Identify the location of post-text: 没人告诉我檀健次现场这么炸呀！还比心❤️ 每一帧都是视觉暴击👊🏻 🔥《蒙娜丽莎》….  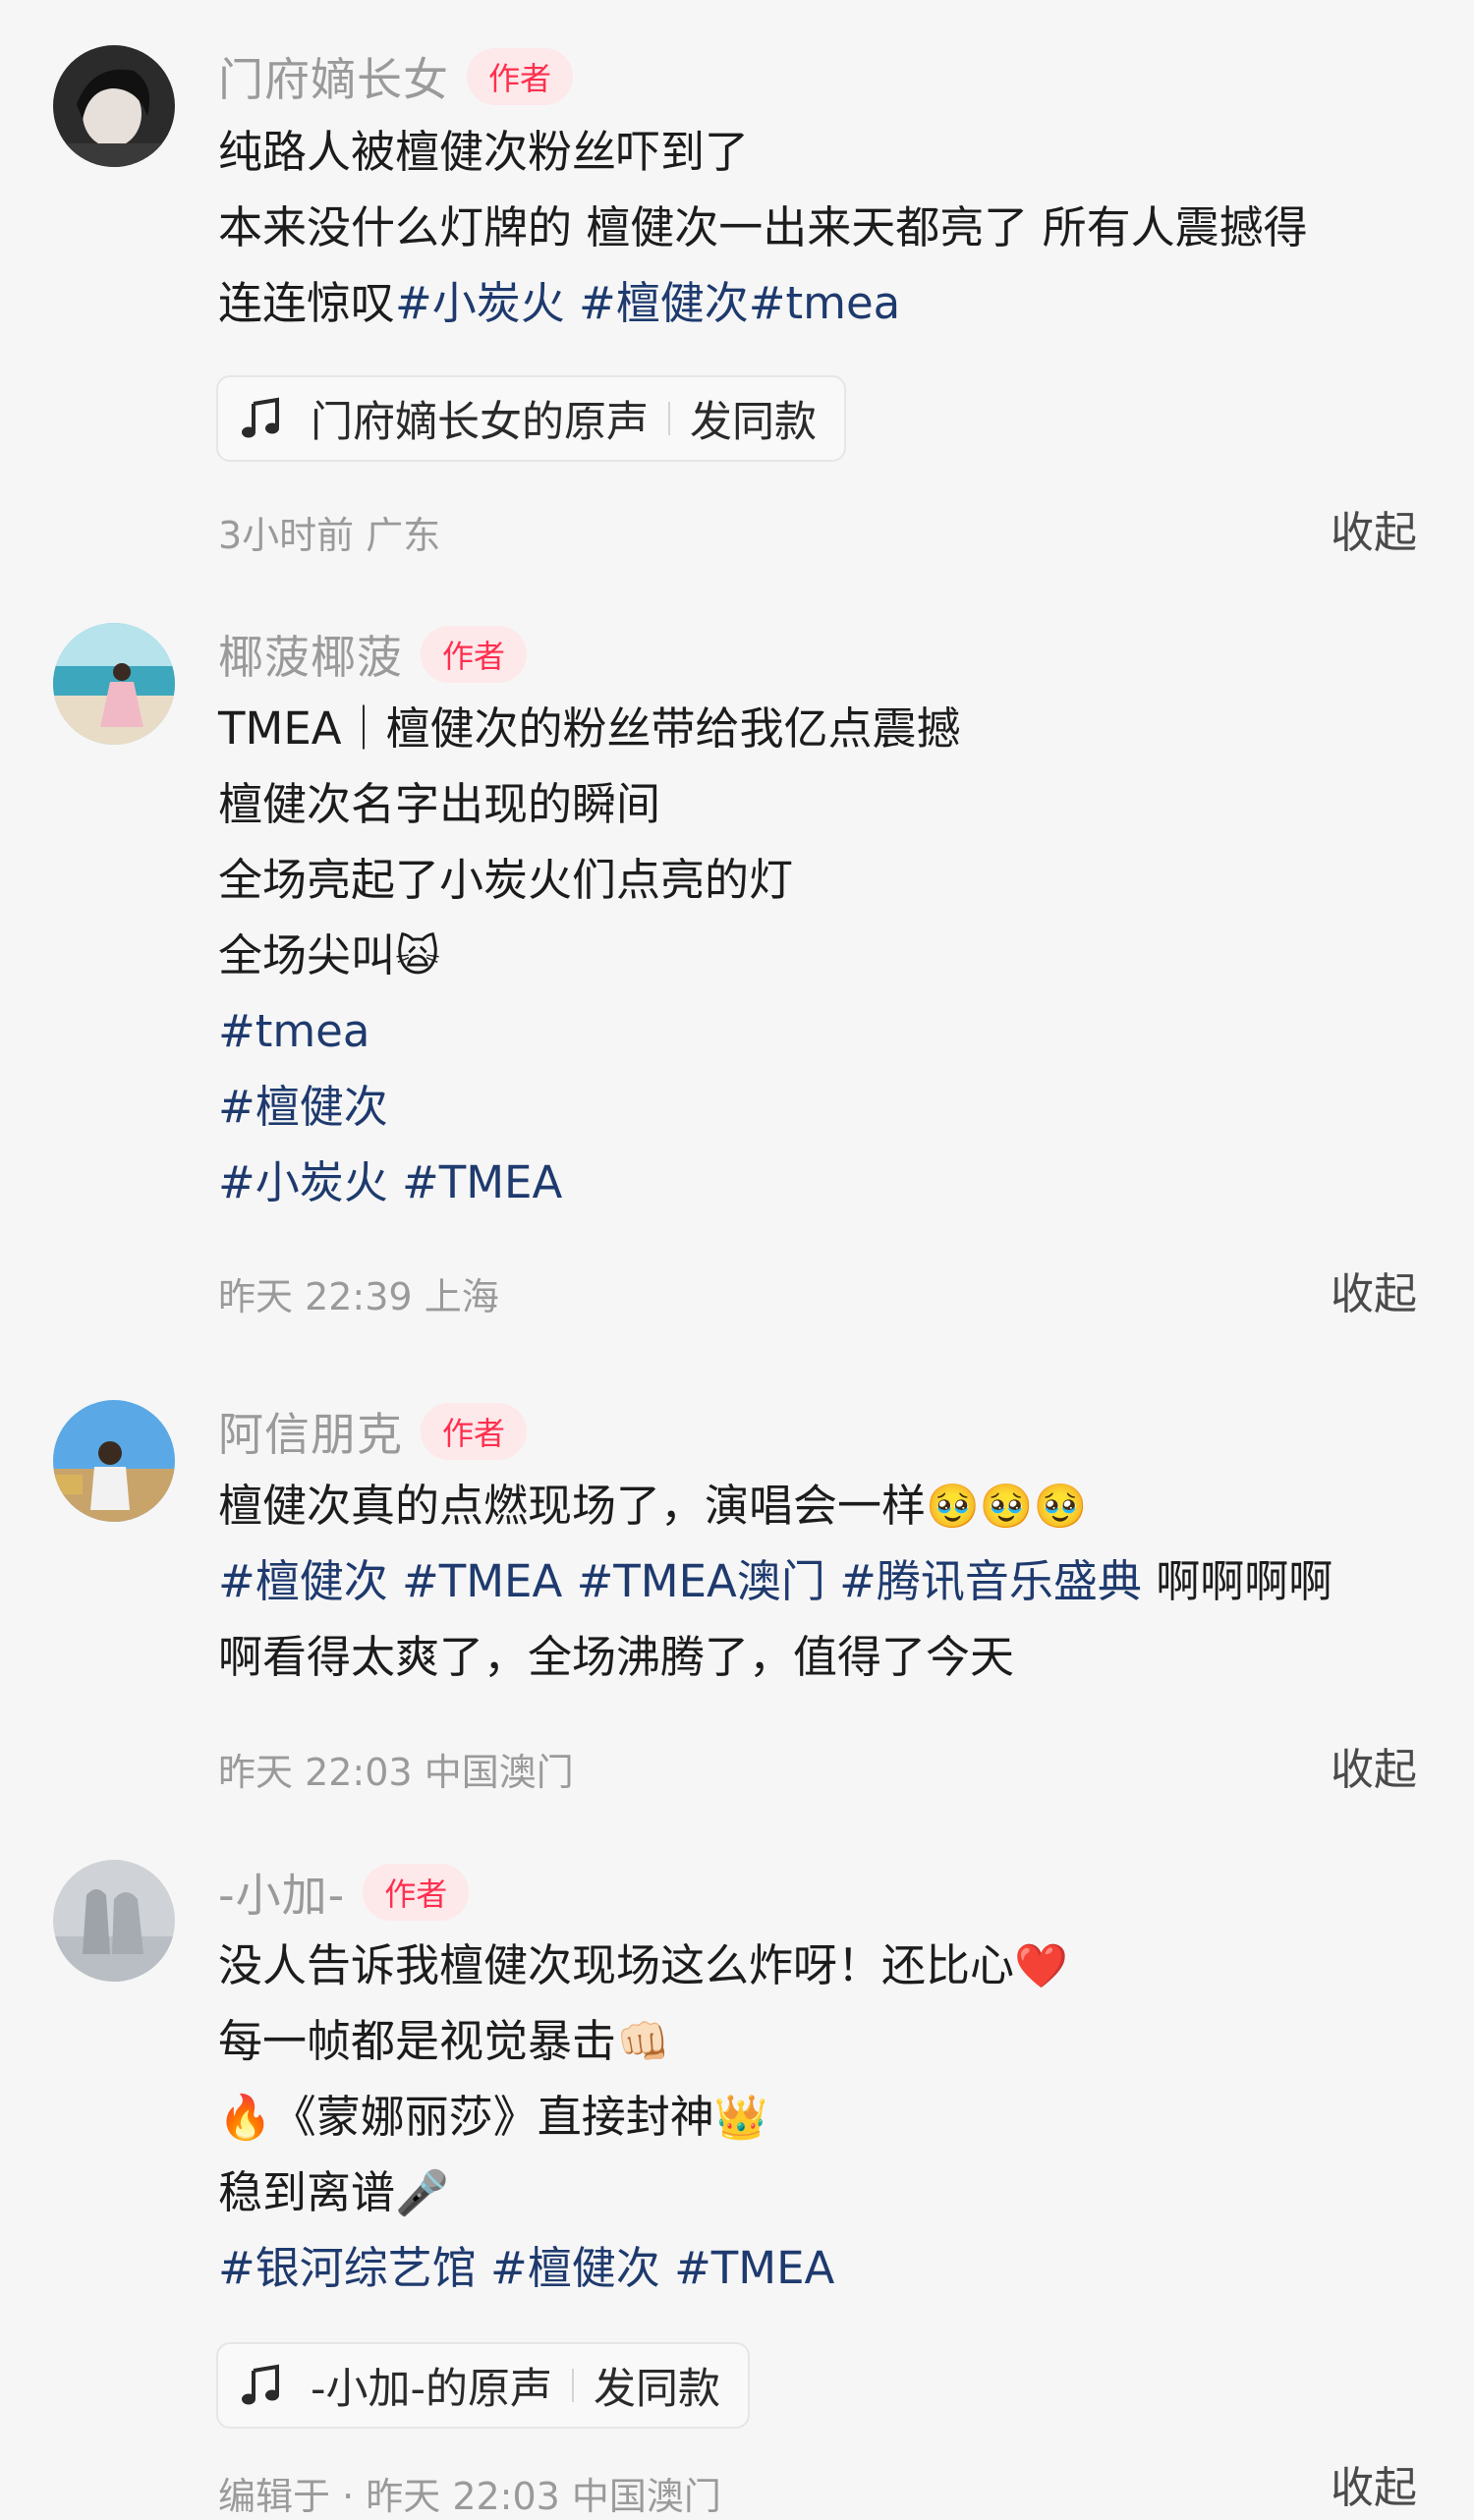
(828, 2117).